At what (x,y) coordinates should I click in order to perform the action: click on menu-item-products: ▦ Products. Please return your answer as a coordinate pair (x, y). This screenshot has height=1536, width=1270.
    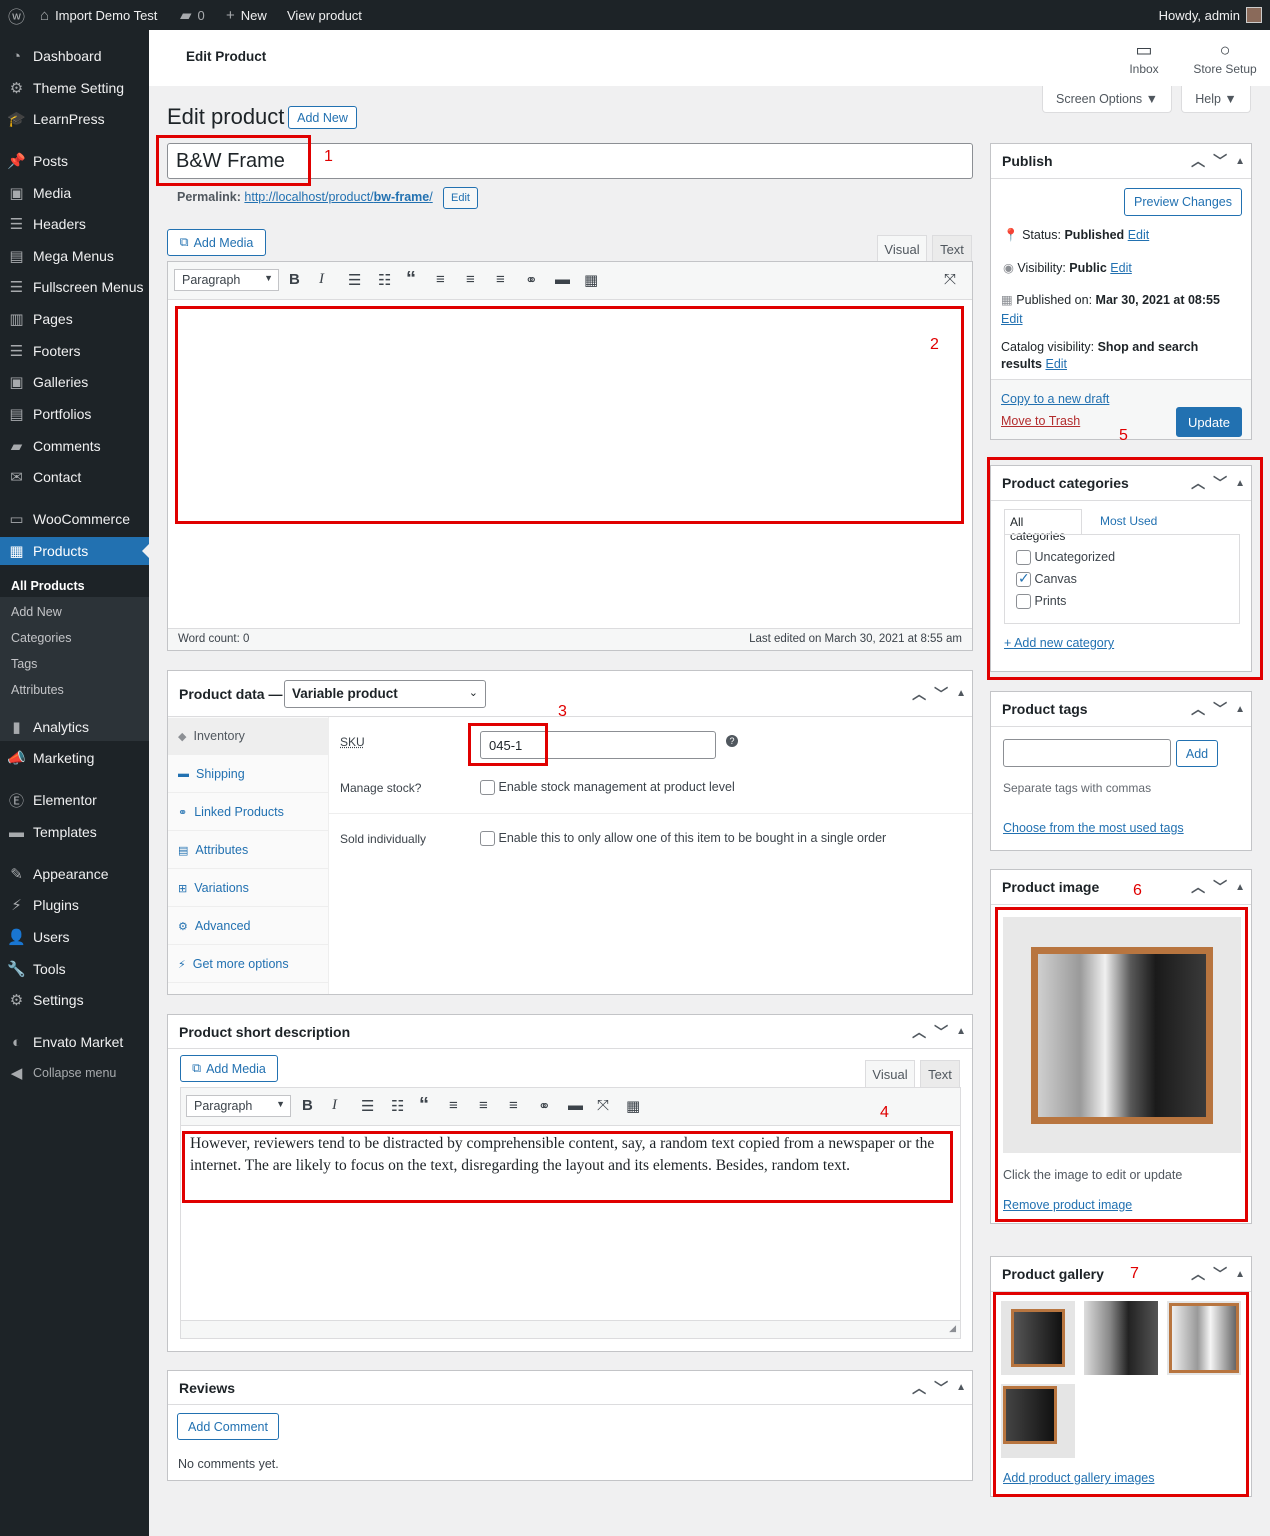
    Looking at the image, I should click on (74, 551).